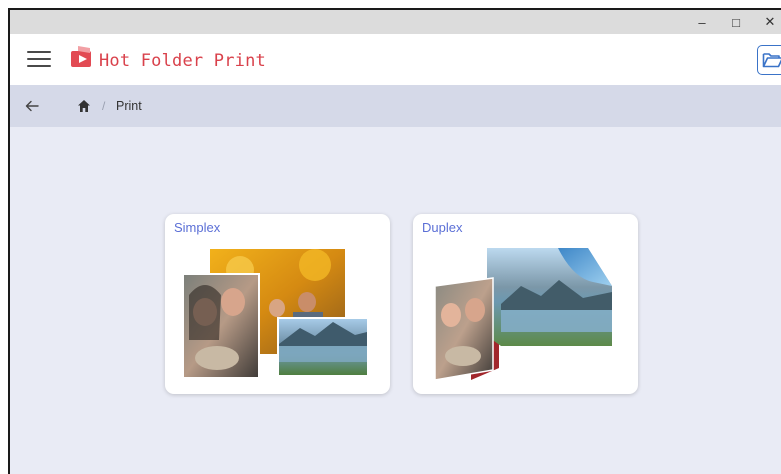 The image size is (781, 474). I want to click on simplex-label: Simplex, so click(197, 227).